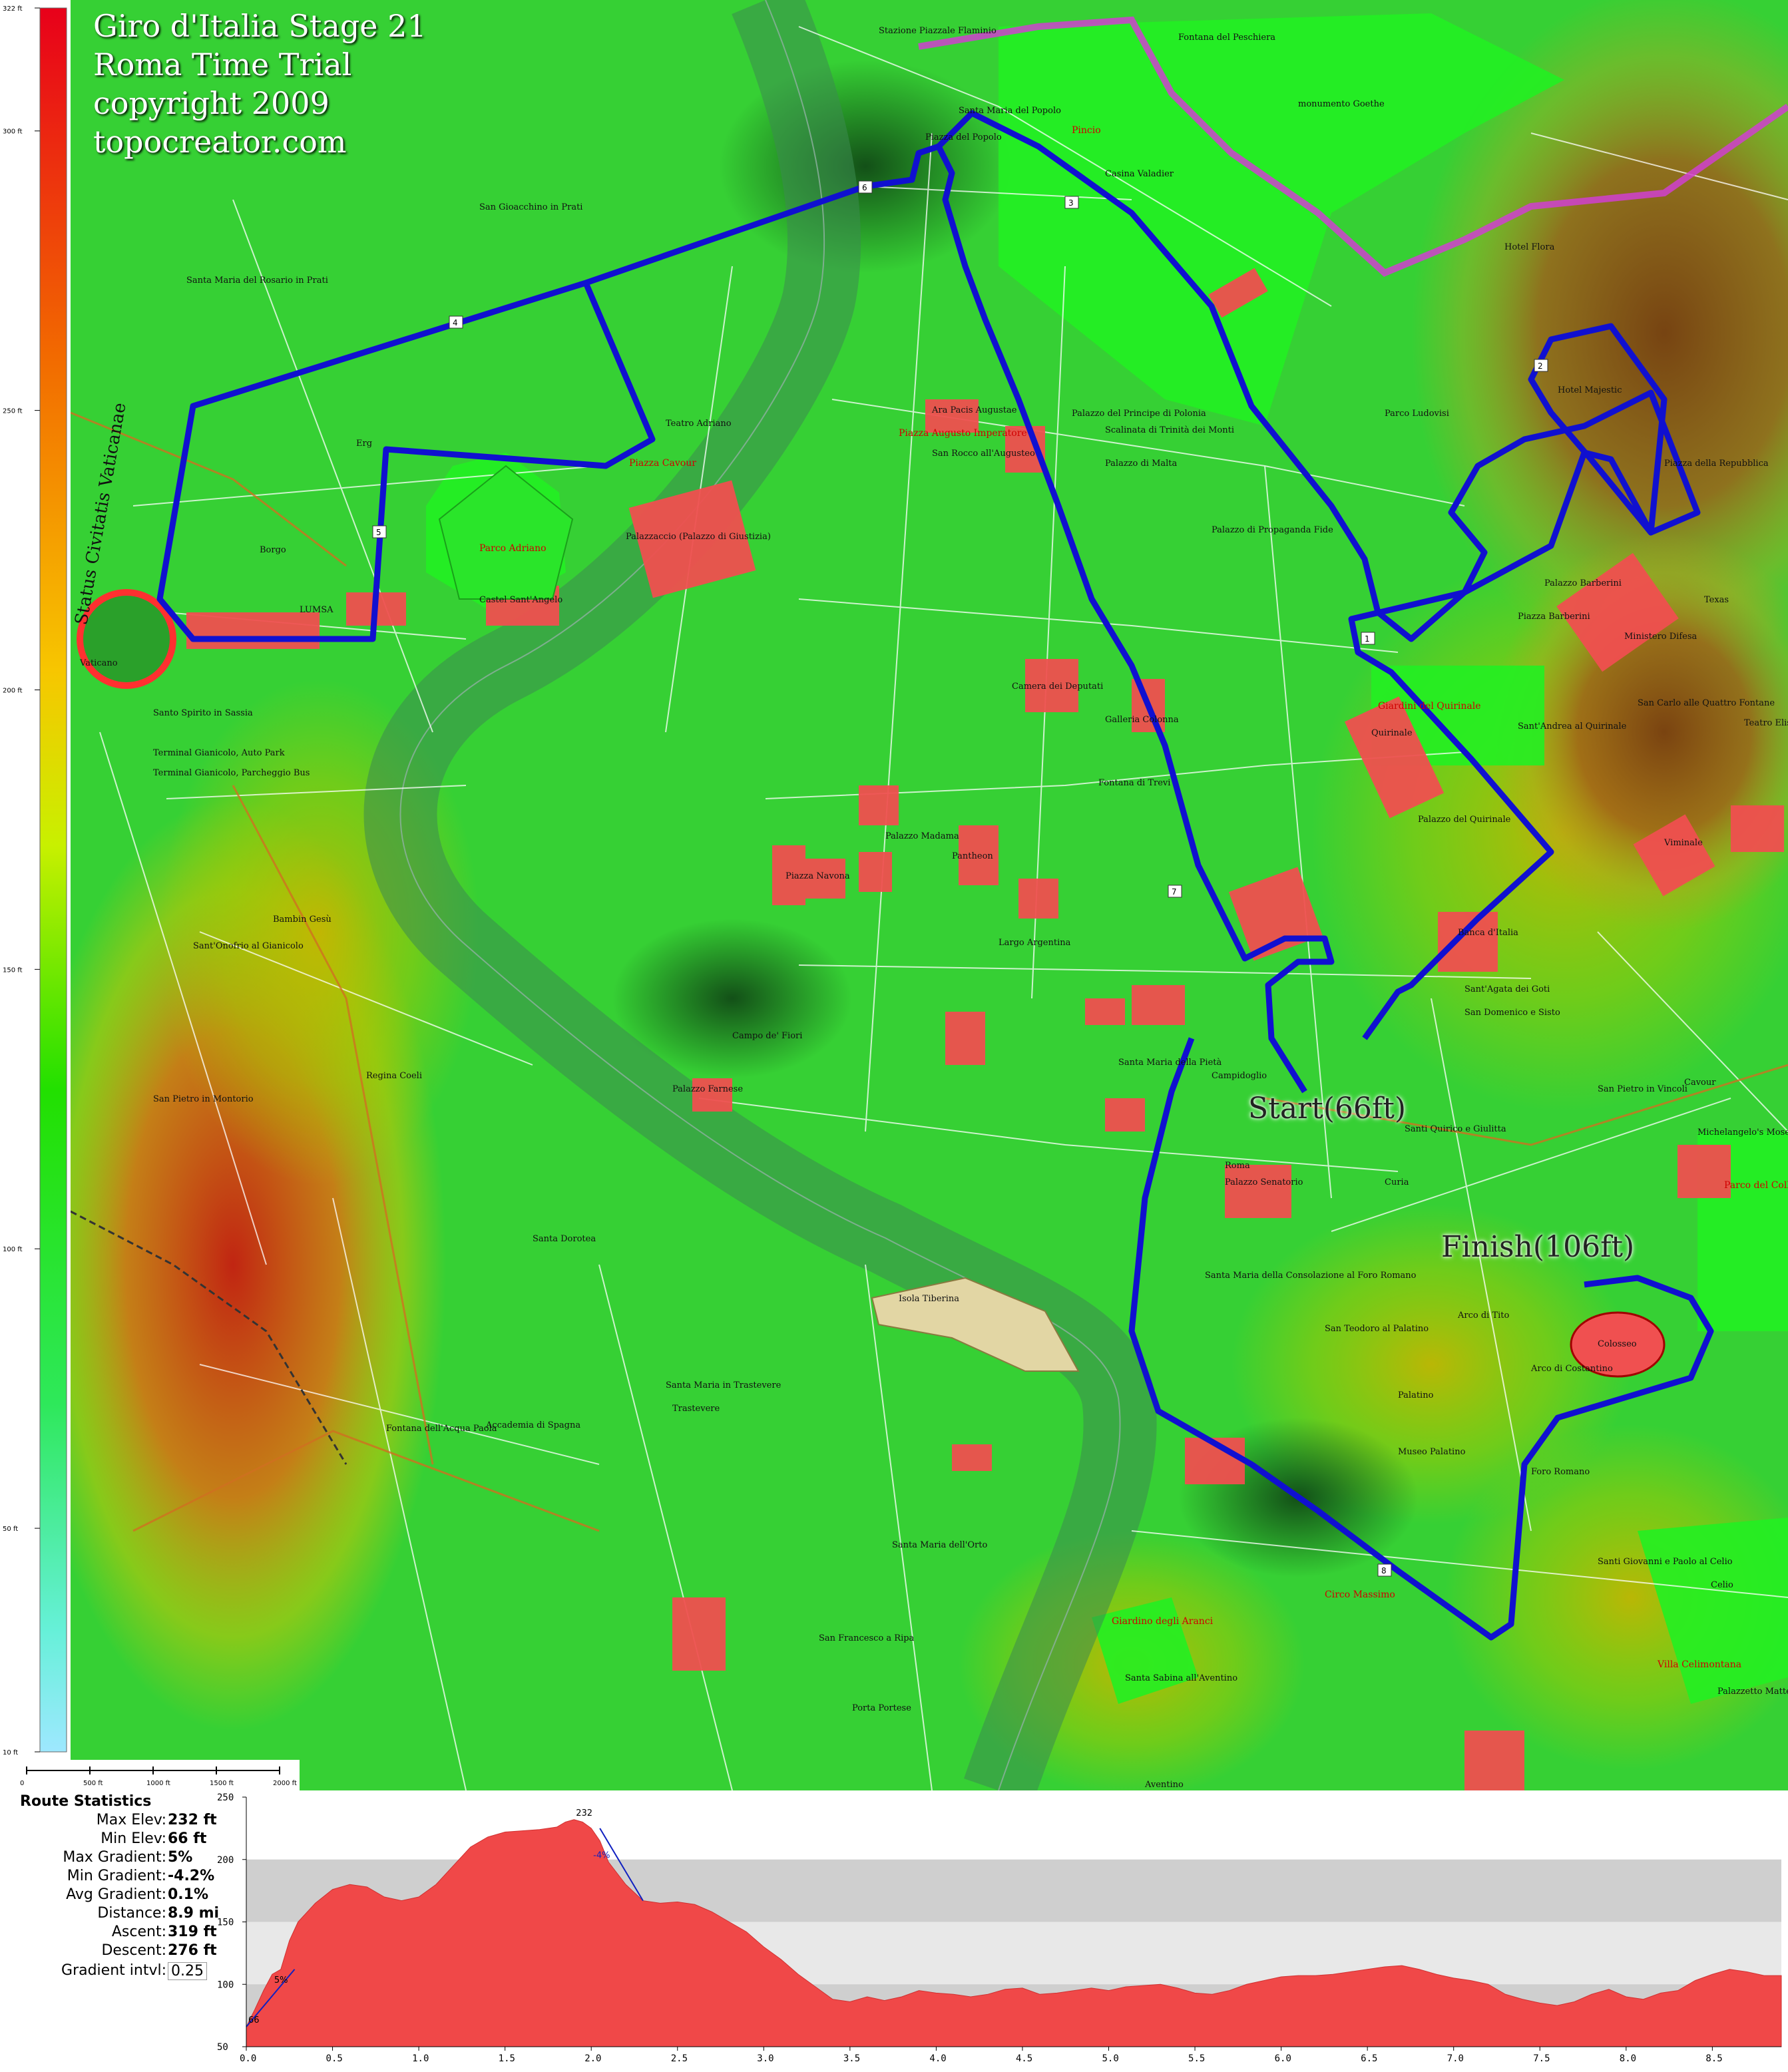 This screenshot has width=1788, height=2072. What do you see at coordinates (1572, 1369) in the screenshot?
I see `place-label: Arco di Costantino` at bounding box center [1572, 1369].